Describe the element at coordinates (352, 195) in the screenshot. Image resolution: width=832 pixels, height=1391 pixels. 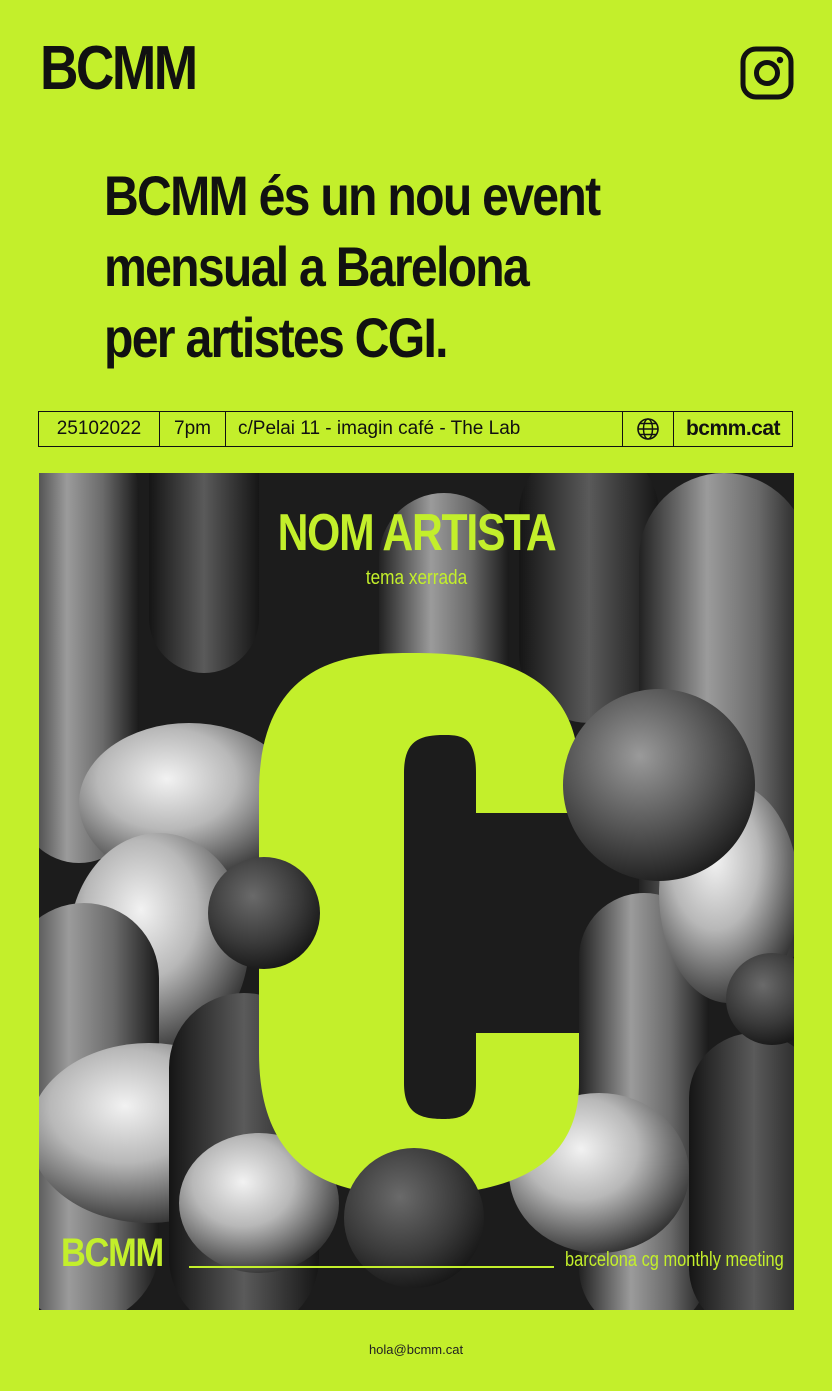
I see `headline-line-1: BCMM és un nou event` at that location.